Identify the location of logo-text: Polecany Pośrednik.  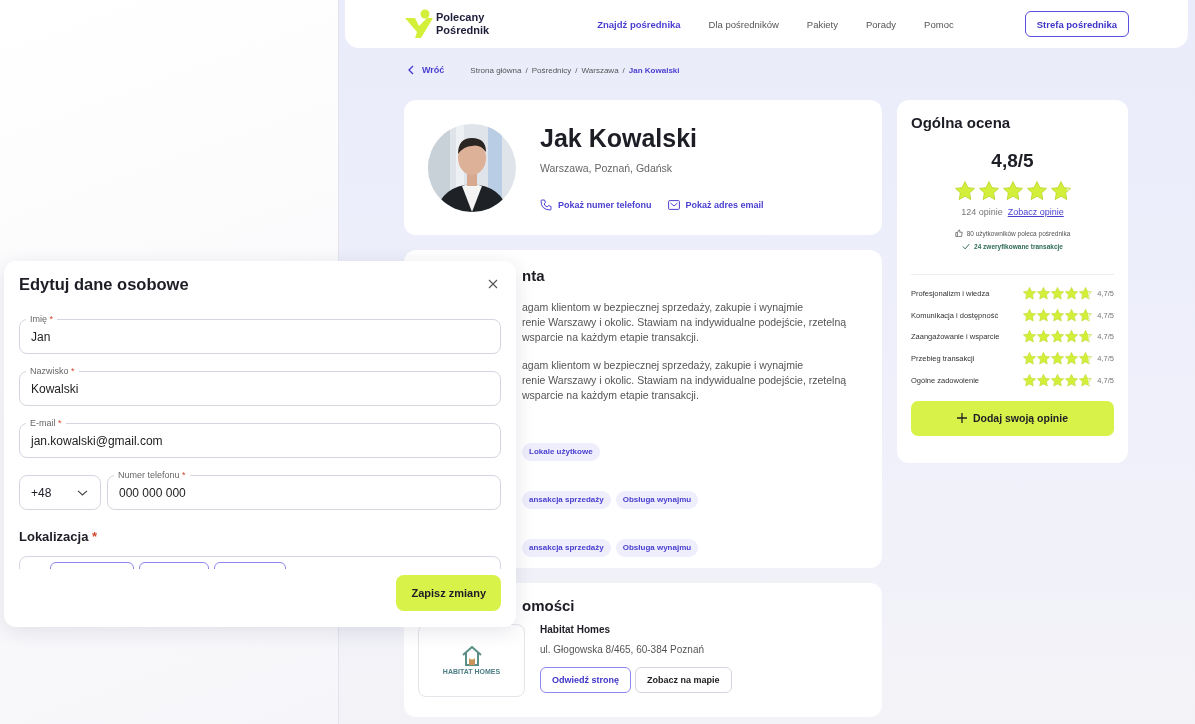
(463, 24).